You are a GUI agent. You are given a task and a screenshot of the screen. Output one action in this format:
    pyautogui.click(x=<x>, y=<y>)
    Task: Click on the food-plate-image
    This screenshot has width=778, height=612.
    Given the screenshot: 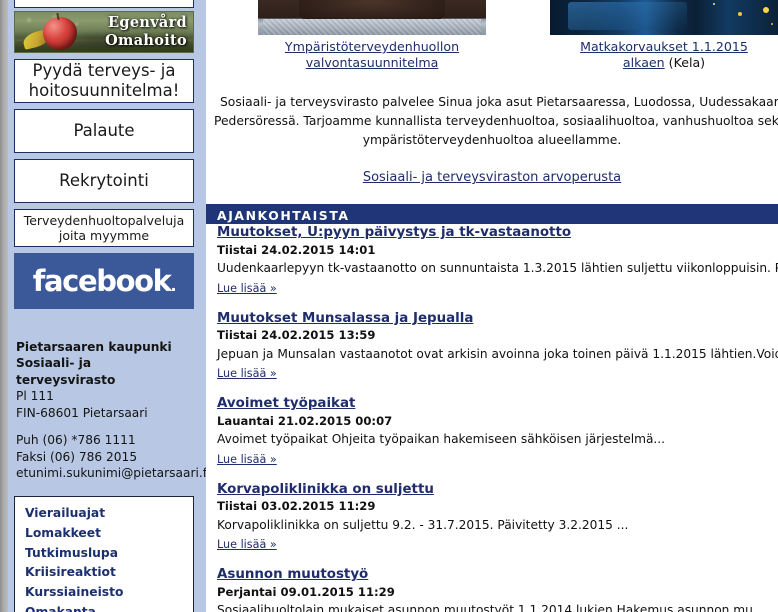 What is the action you would take?
    pyautogui.click(x=372, y=17)
    